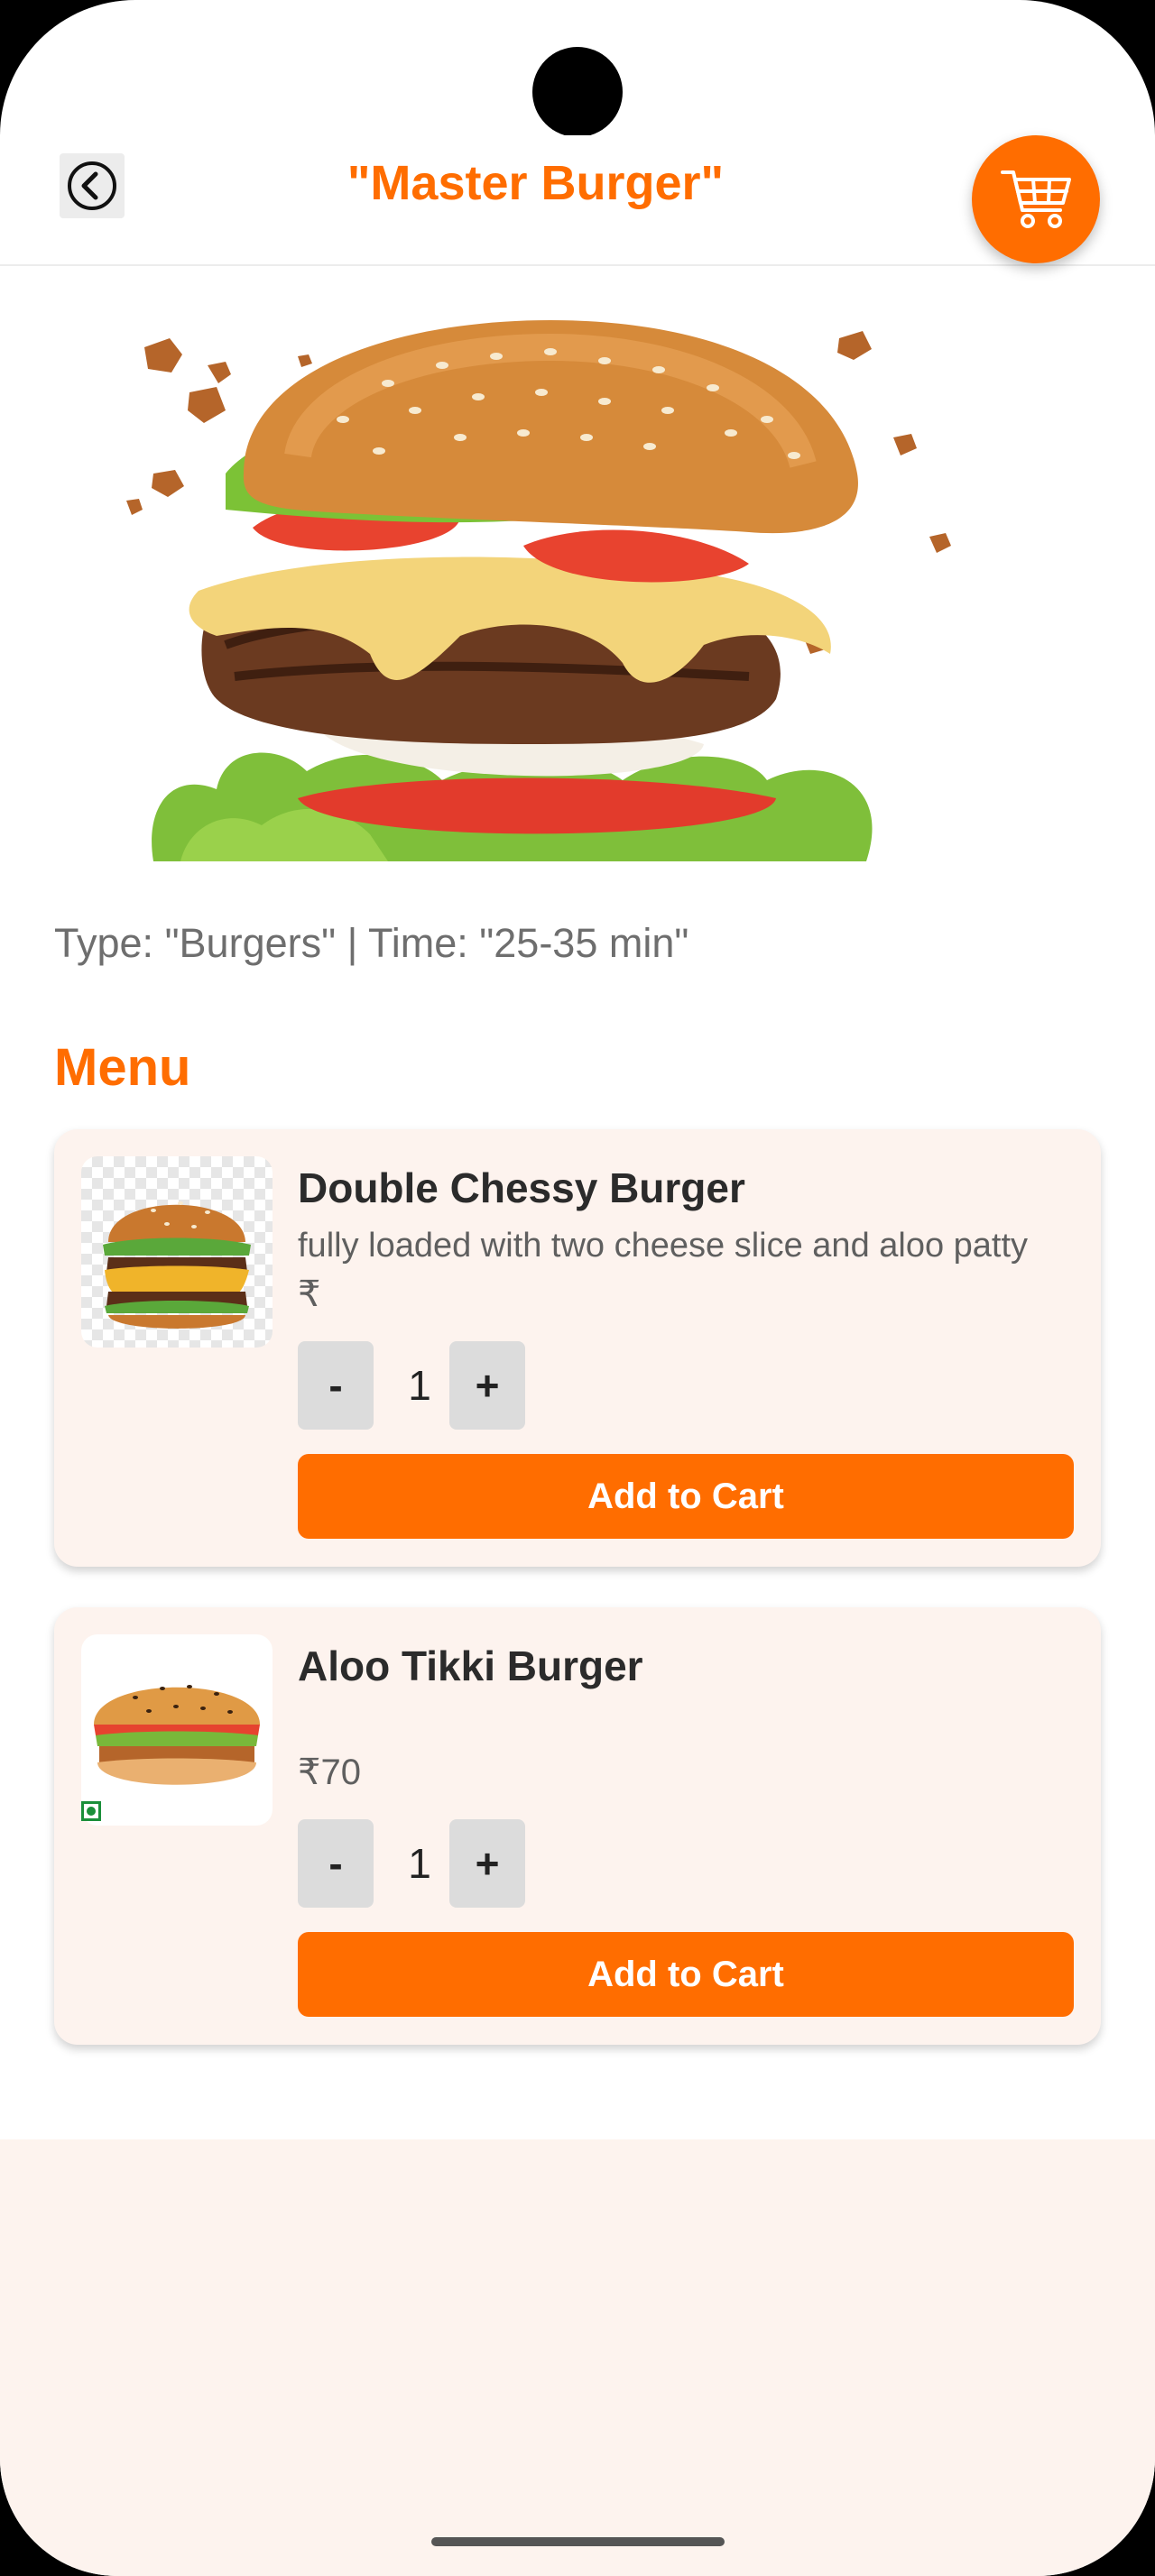 Image resolution: width=1155 pixels, height=2576 pixels. I want to click on shopping-cart-icon, so click(1036, 199).